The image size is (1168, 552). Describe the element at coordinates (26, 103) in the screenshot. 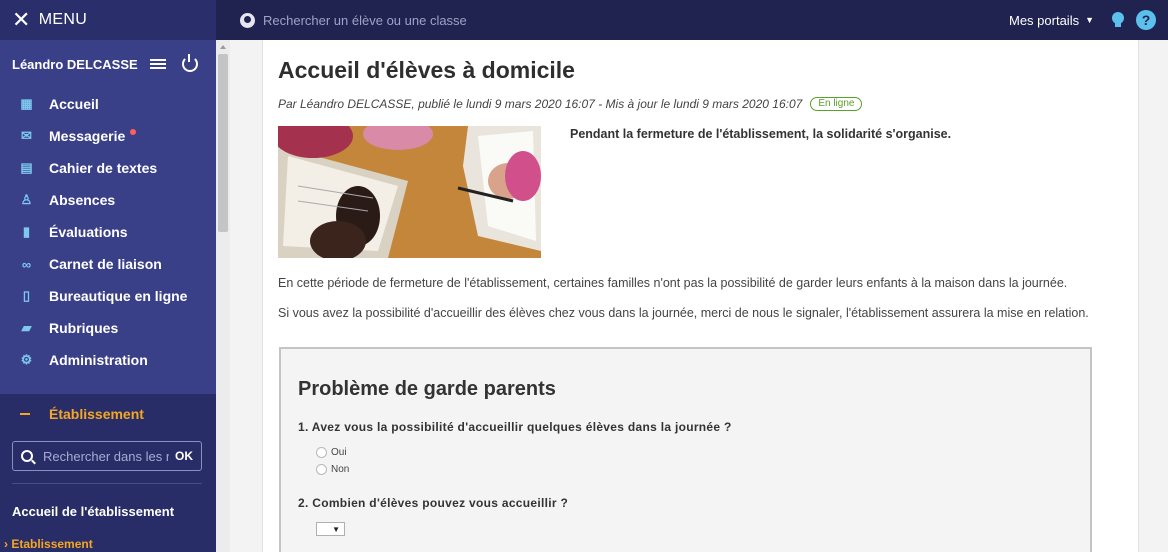

I see `dashboard-icon: ▦` at that location.